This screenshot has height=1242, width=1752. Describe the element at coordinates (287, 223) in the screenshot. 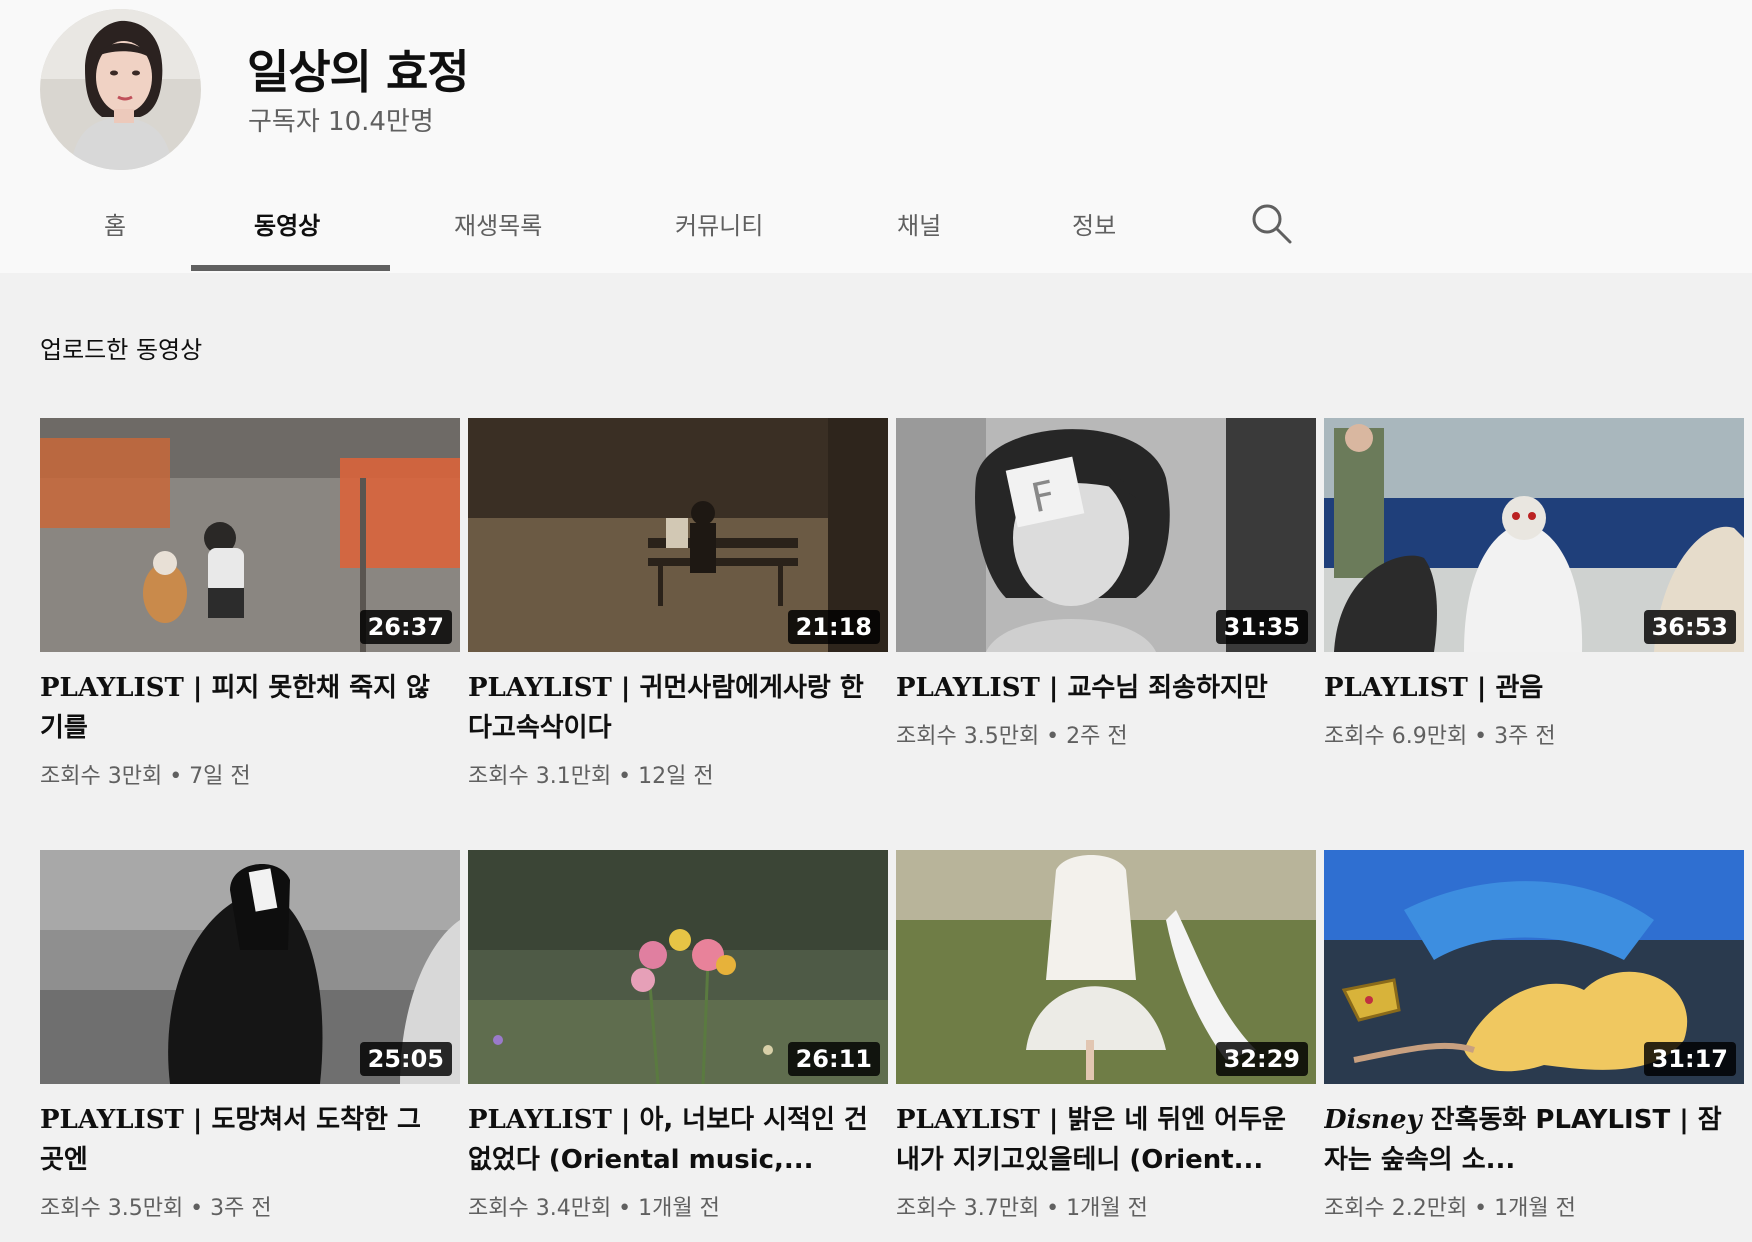

I see `tab-videos: 동영상` at that location.